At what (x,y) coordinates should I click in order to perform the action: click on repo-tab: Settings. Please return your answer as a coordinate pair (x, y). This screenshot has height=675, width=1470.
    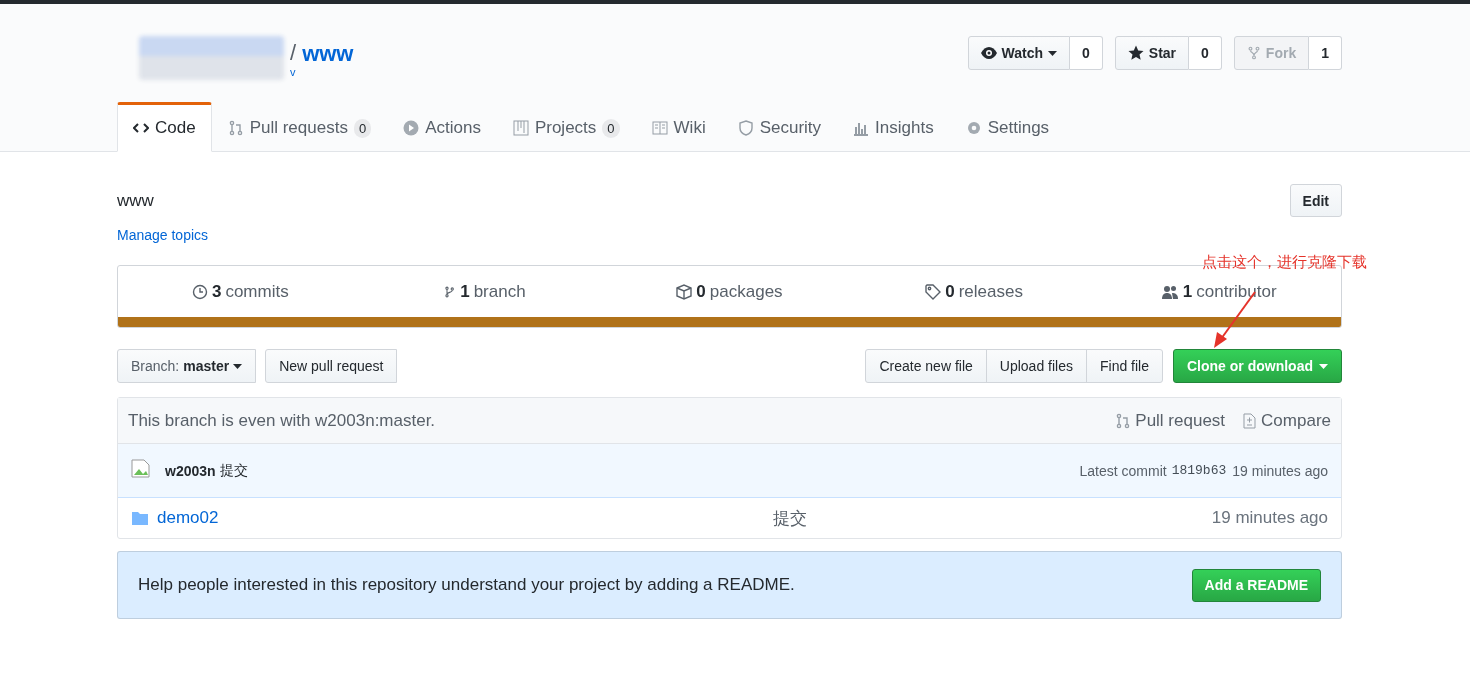
    Looking at the image, I should click on (1007, 127).